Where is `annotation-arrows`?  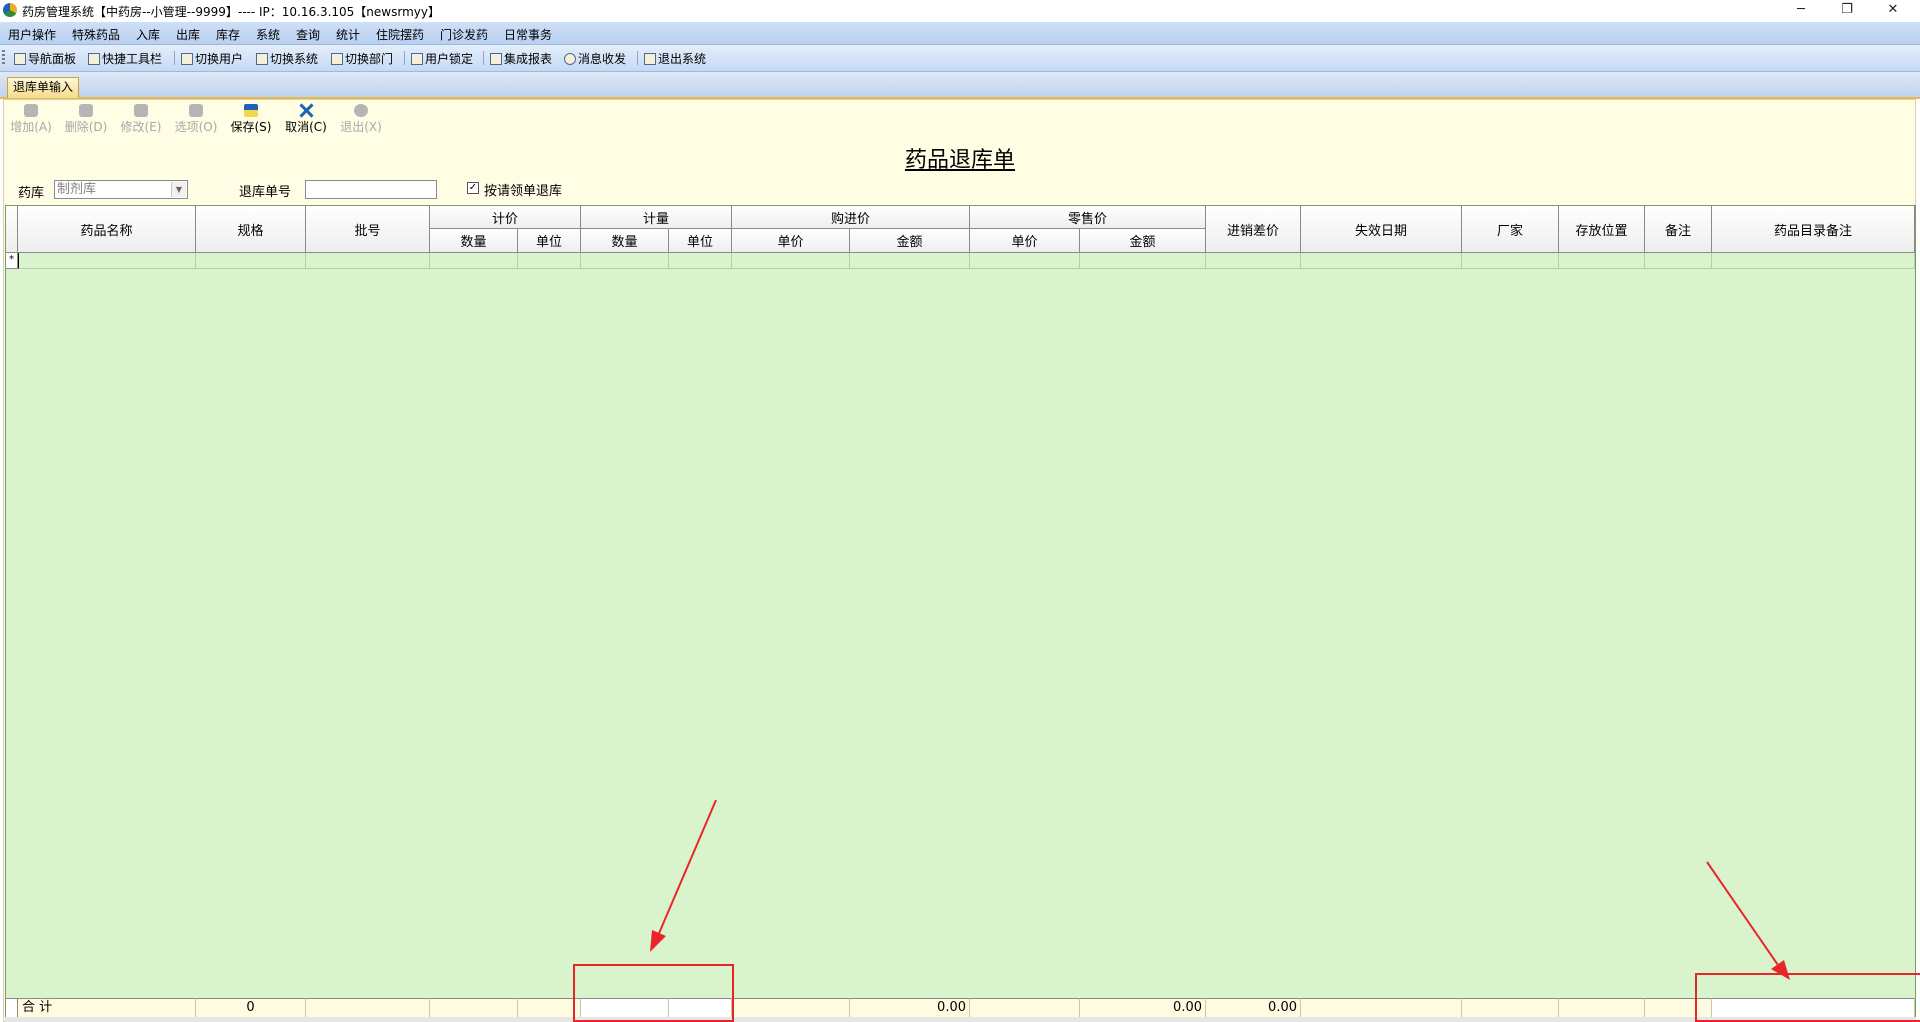 annotation-arrows is located at coordinates (1220, 889).